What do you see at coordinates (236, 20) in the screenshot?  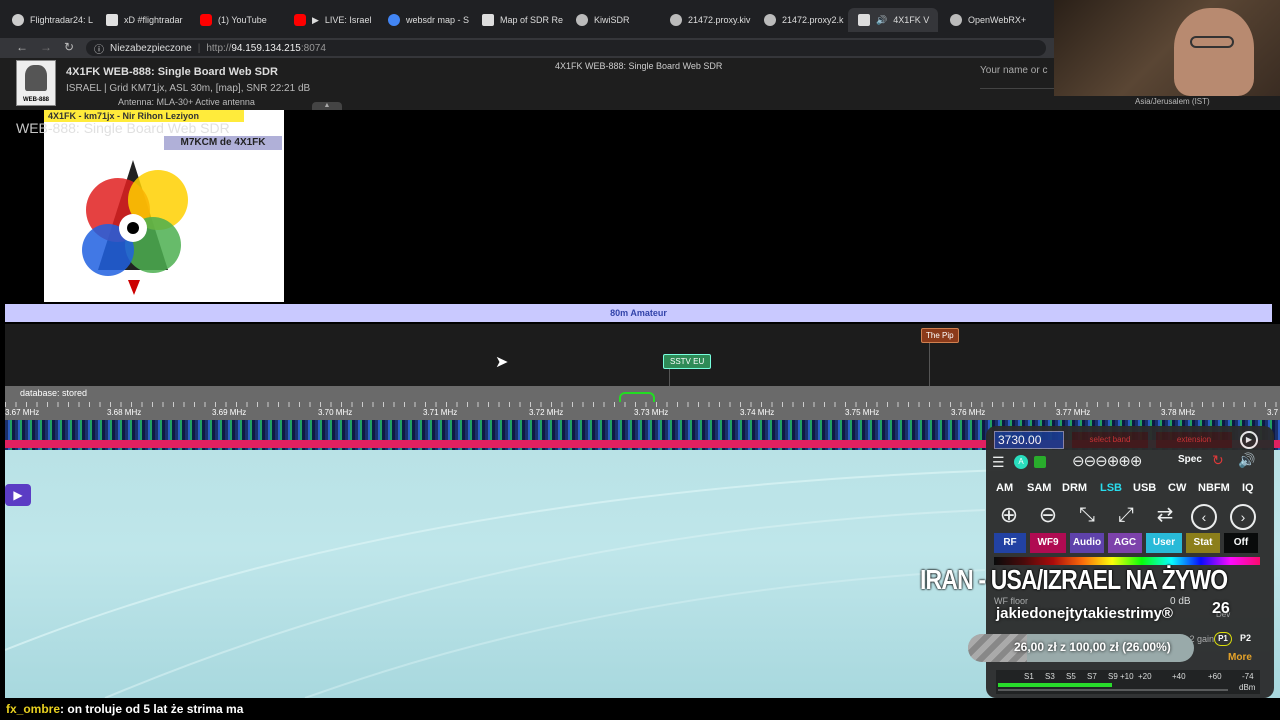 I see `tab-youtube: (1) YouTube` at bounding box center [236, 20].